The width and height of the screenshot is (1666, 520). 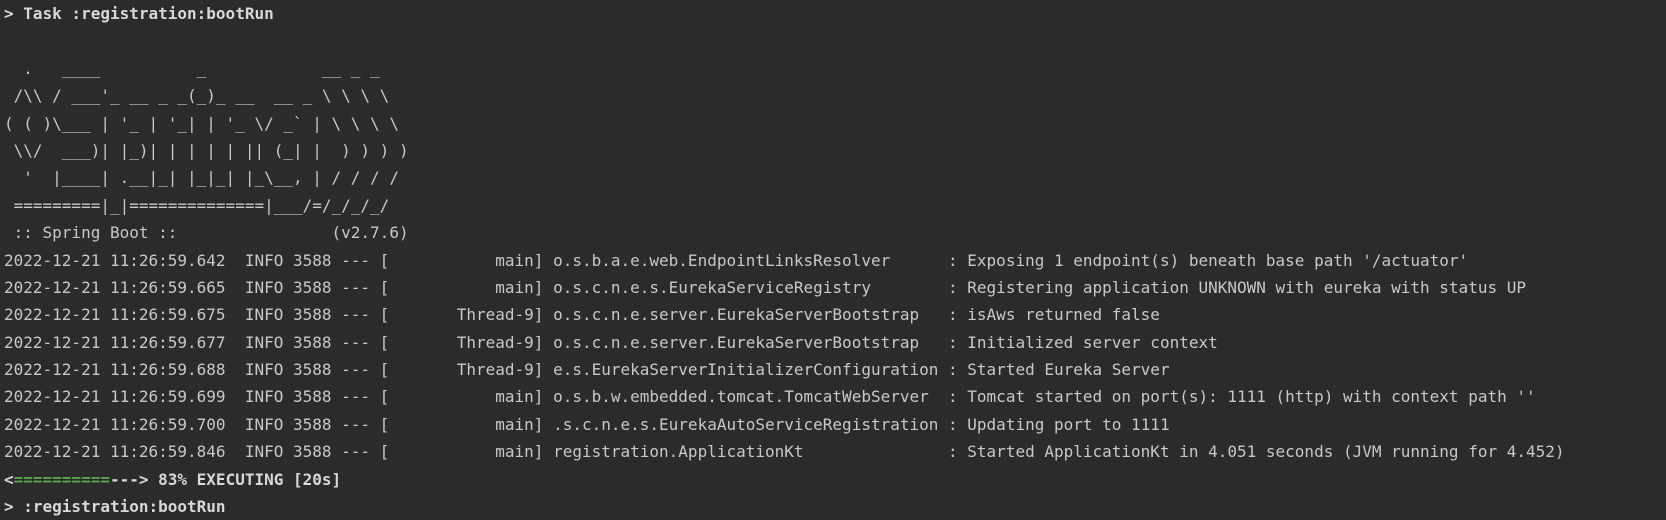 I want to click on progress-status: 83% EXECUTING [20s], so click(x=245, y=479).